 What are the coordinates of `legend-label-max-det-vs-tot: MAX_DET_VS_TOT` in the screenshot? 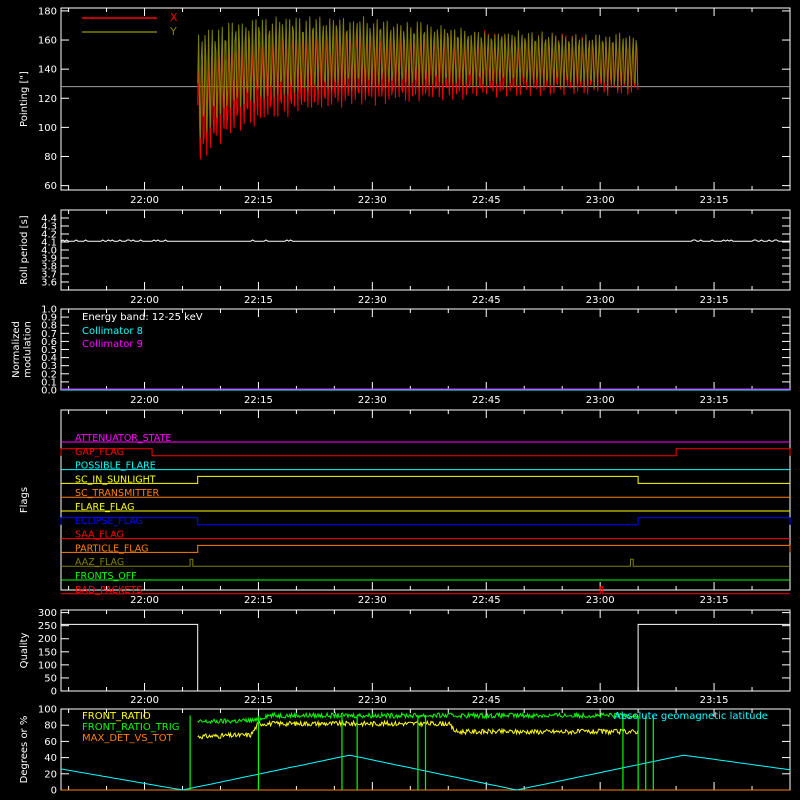 It's located at (128, 738).